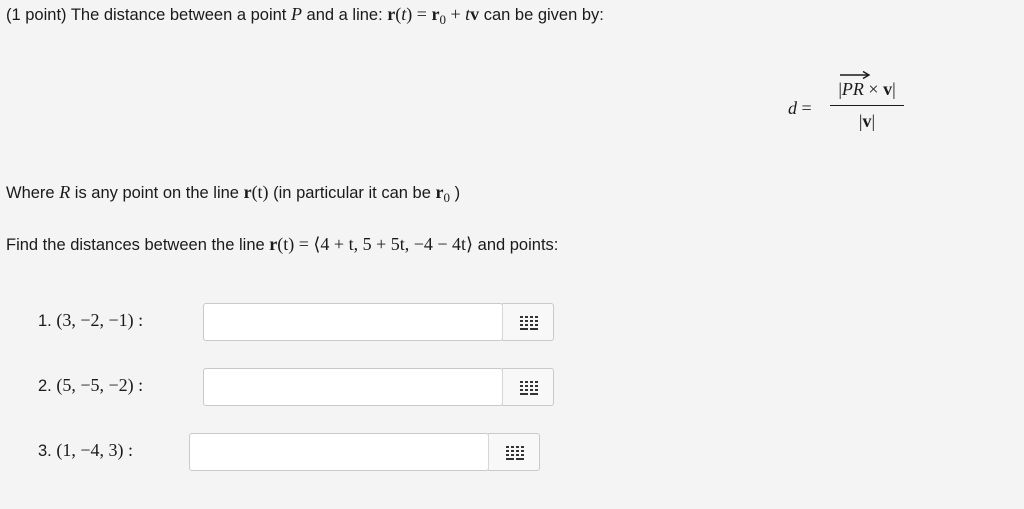 The width and height of the screenshot is (1024, 509). I want to click on where-mid: is any point on the line, so click(157, 193).